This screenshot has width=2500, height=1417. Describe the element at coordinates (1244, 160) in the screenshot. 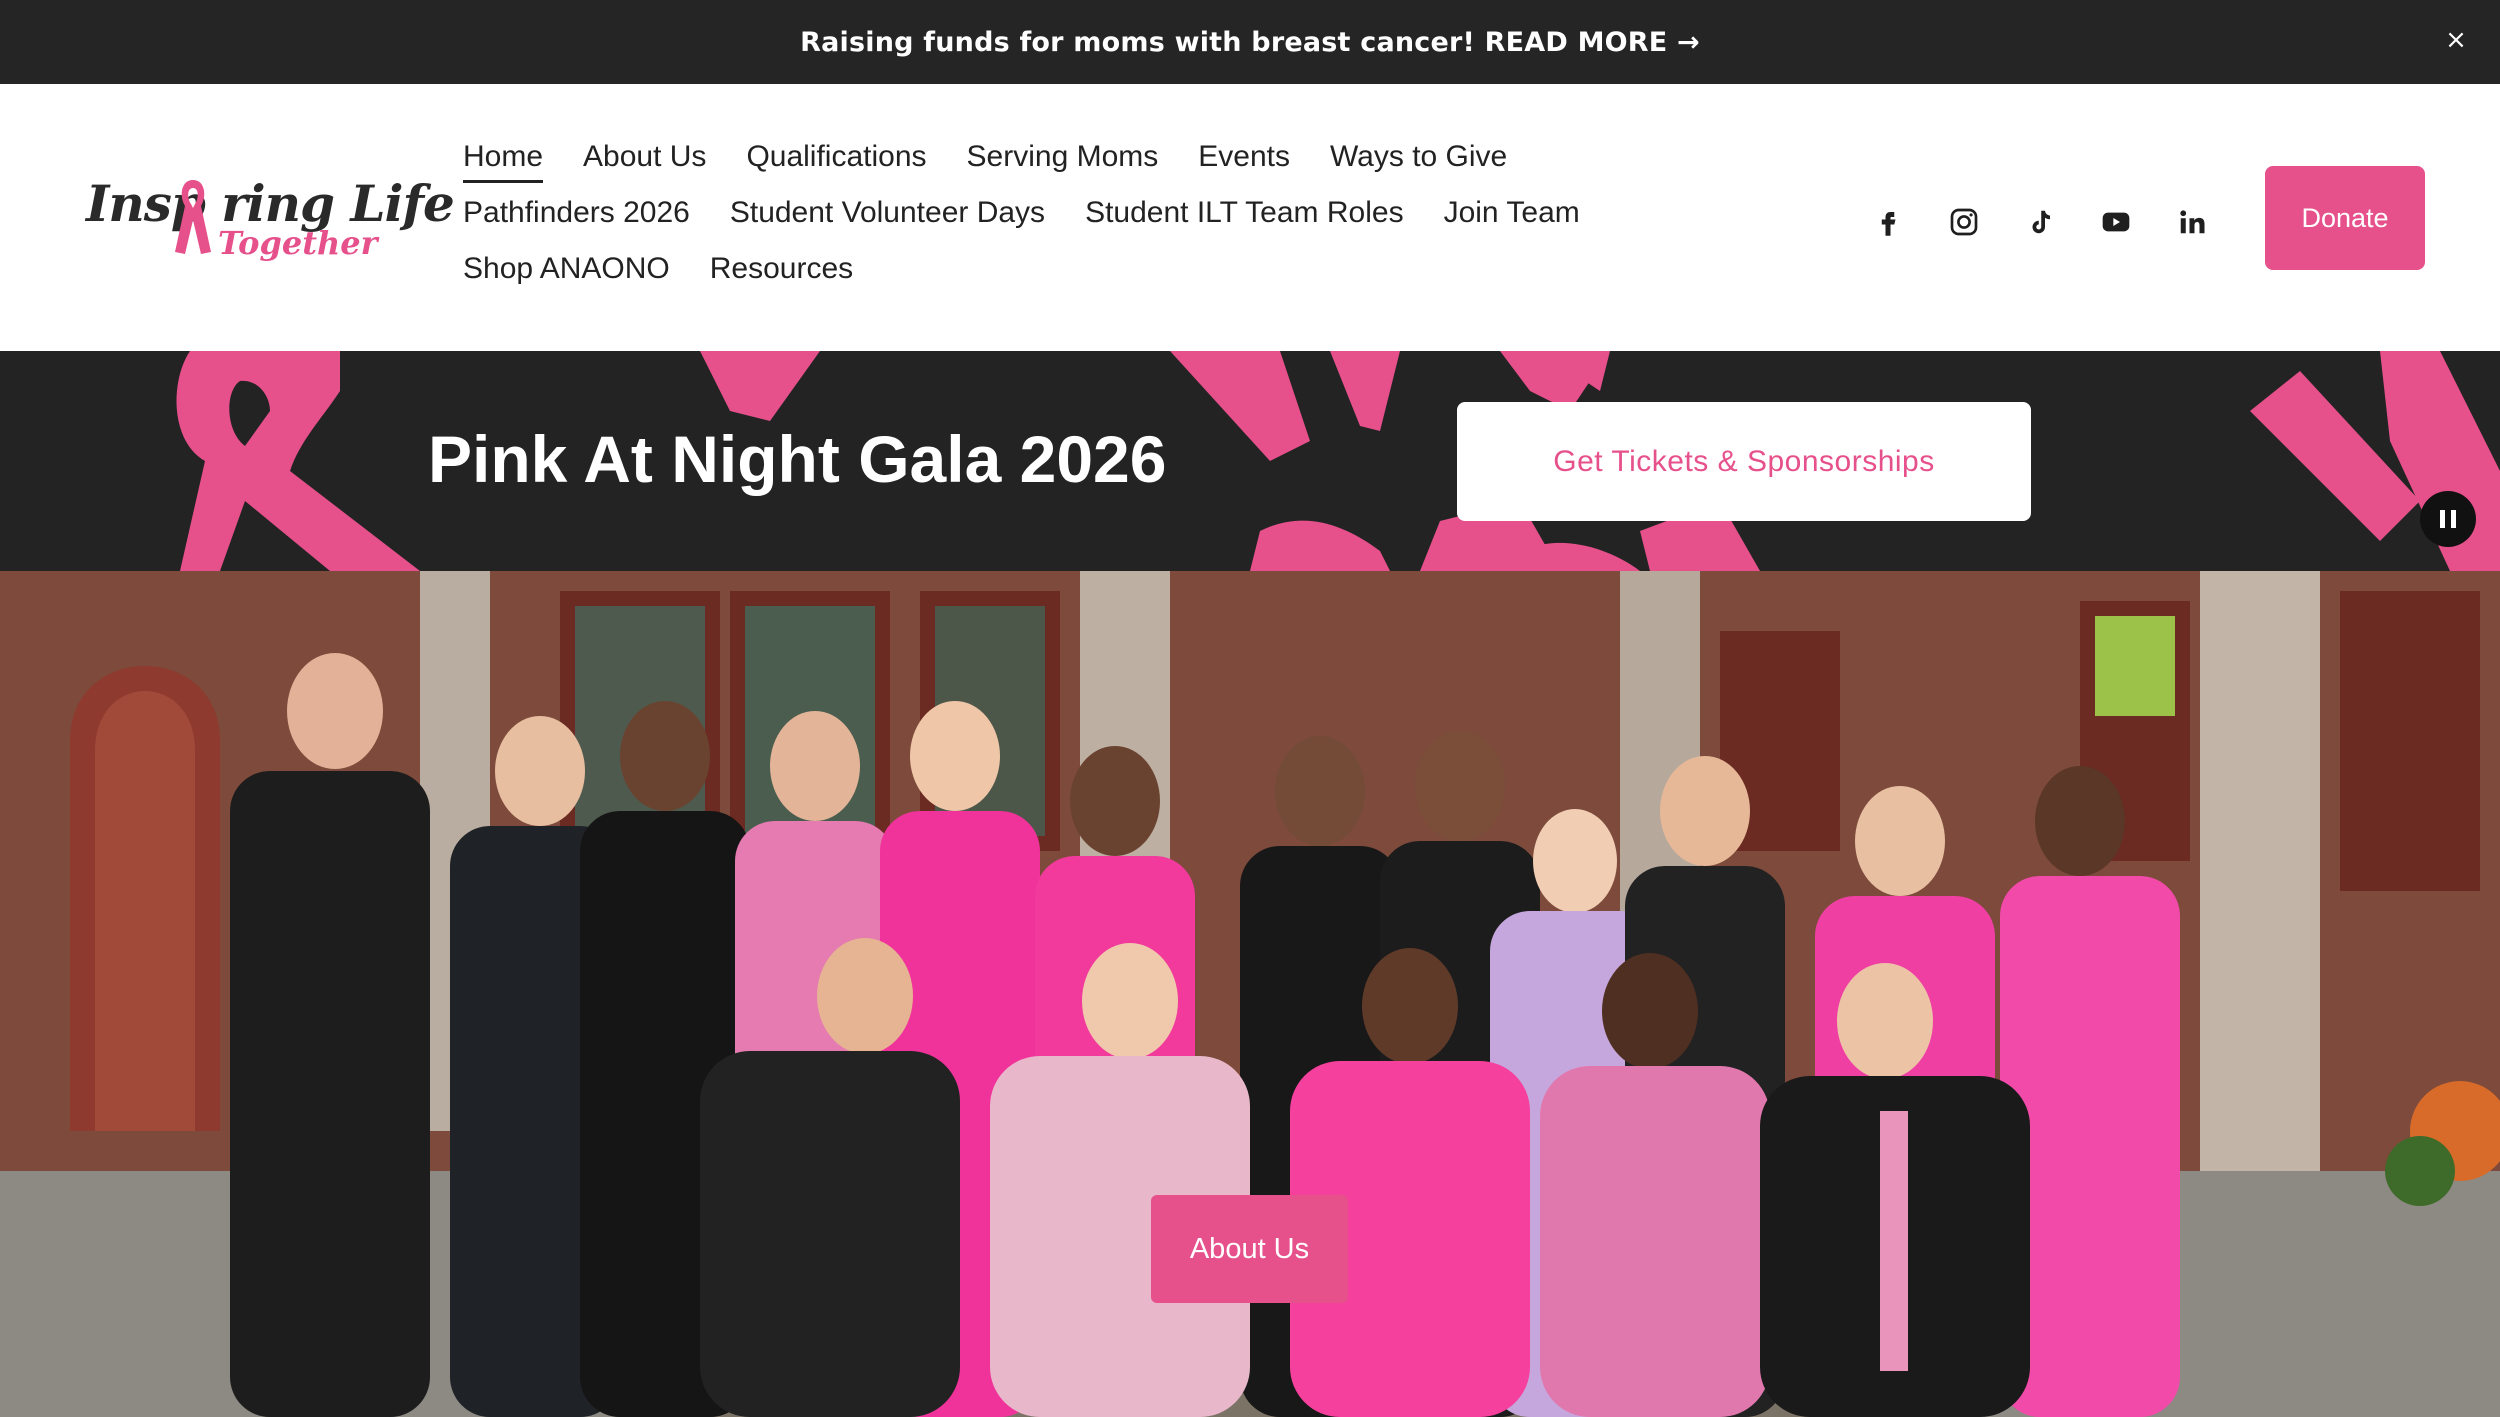

I see `nav-item-events: Events` at that location.